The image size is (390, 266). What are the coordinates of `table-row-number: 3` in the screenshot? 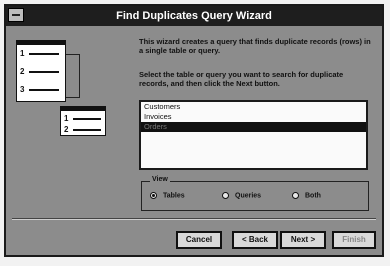 It's located at (22, 89).